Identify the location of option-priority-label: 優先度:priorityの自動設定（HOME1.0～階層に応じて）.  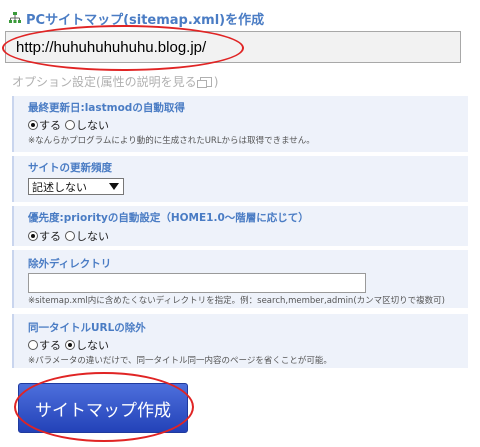
(168, 218).